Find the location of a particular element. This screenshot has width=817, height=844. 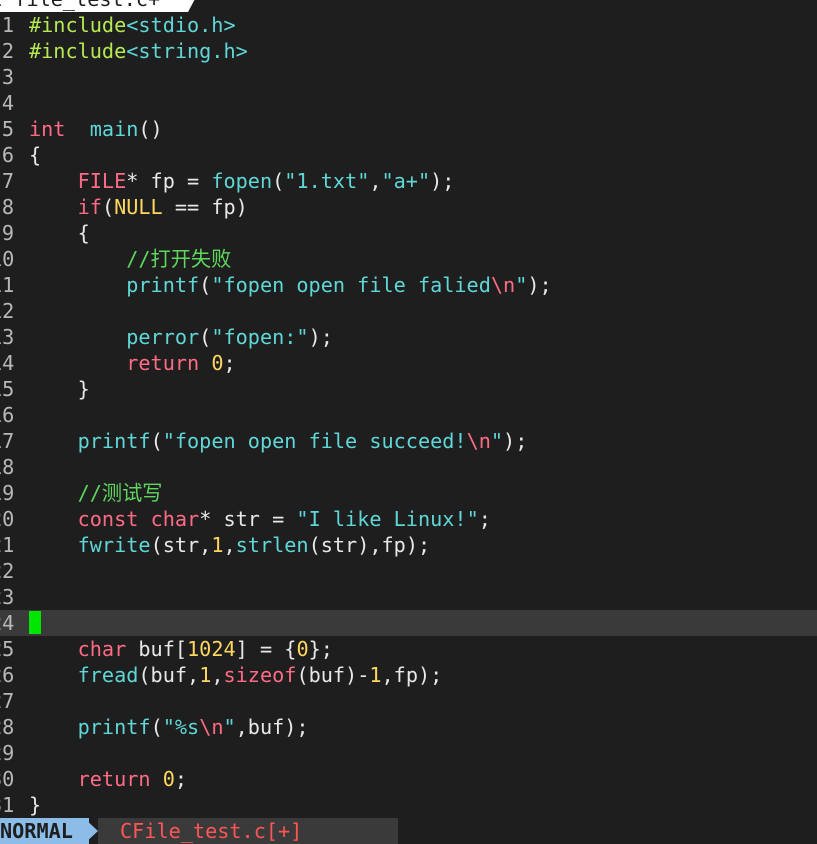

code-line: 3 is located at coordinates (408, 77).